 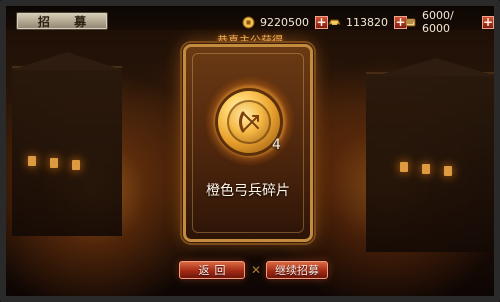 I want to click on back-button: 返回, so click(x=212, y=270).